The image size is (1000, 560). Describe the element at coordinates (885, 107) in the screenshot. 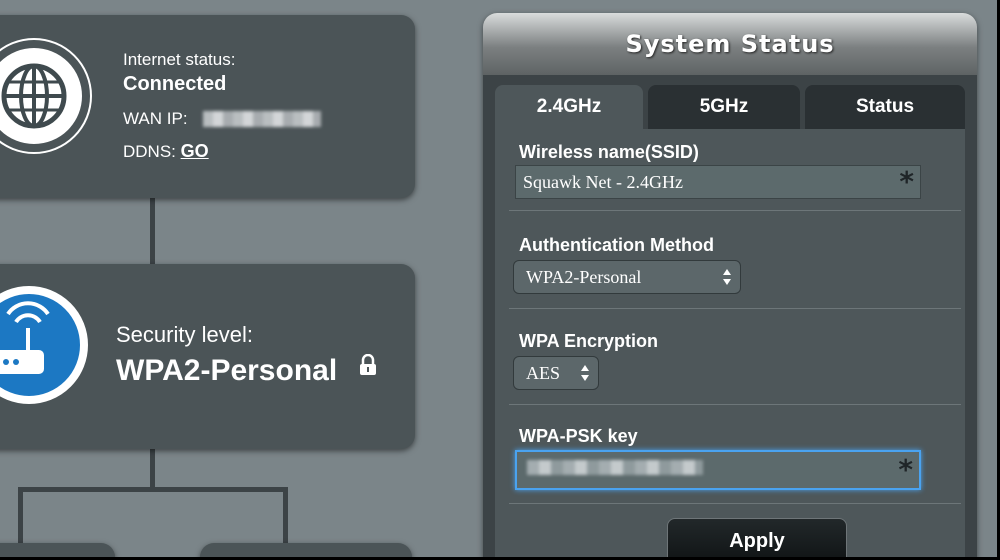

I see `tab-status: Status` at that location.